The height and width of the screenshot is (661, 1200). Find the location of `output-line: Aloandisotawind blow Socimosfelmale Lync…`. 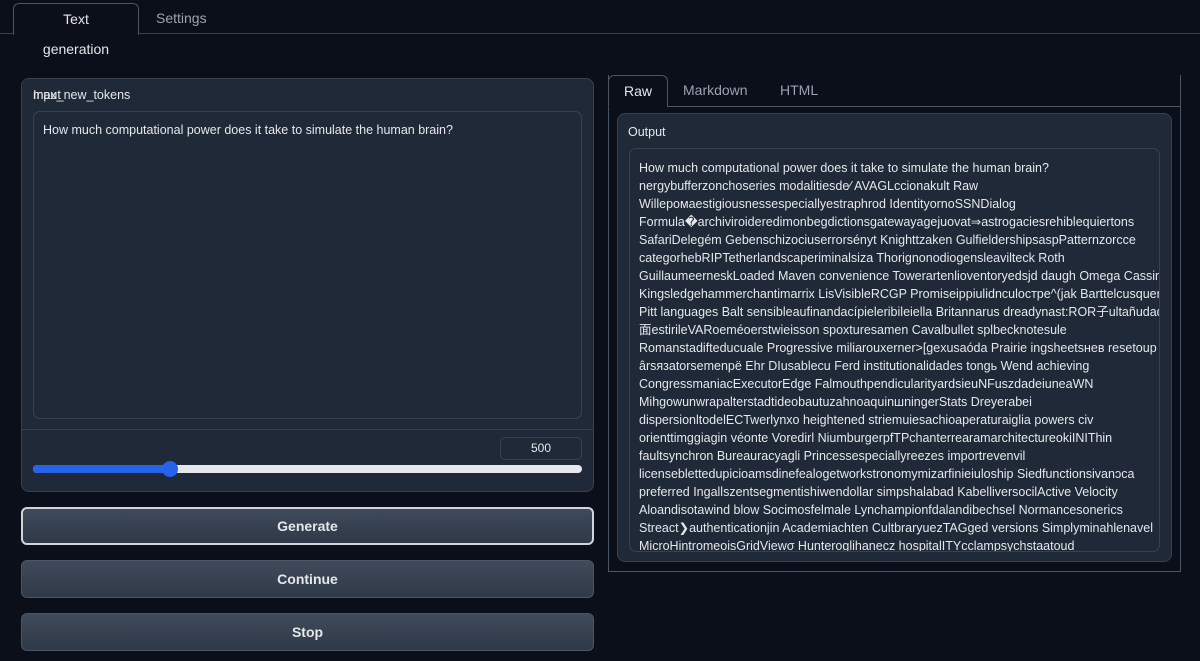

output-line: Aloandisotawind blow Socimosfelmale Lync… is located at coordinates (881, 510).